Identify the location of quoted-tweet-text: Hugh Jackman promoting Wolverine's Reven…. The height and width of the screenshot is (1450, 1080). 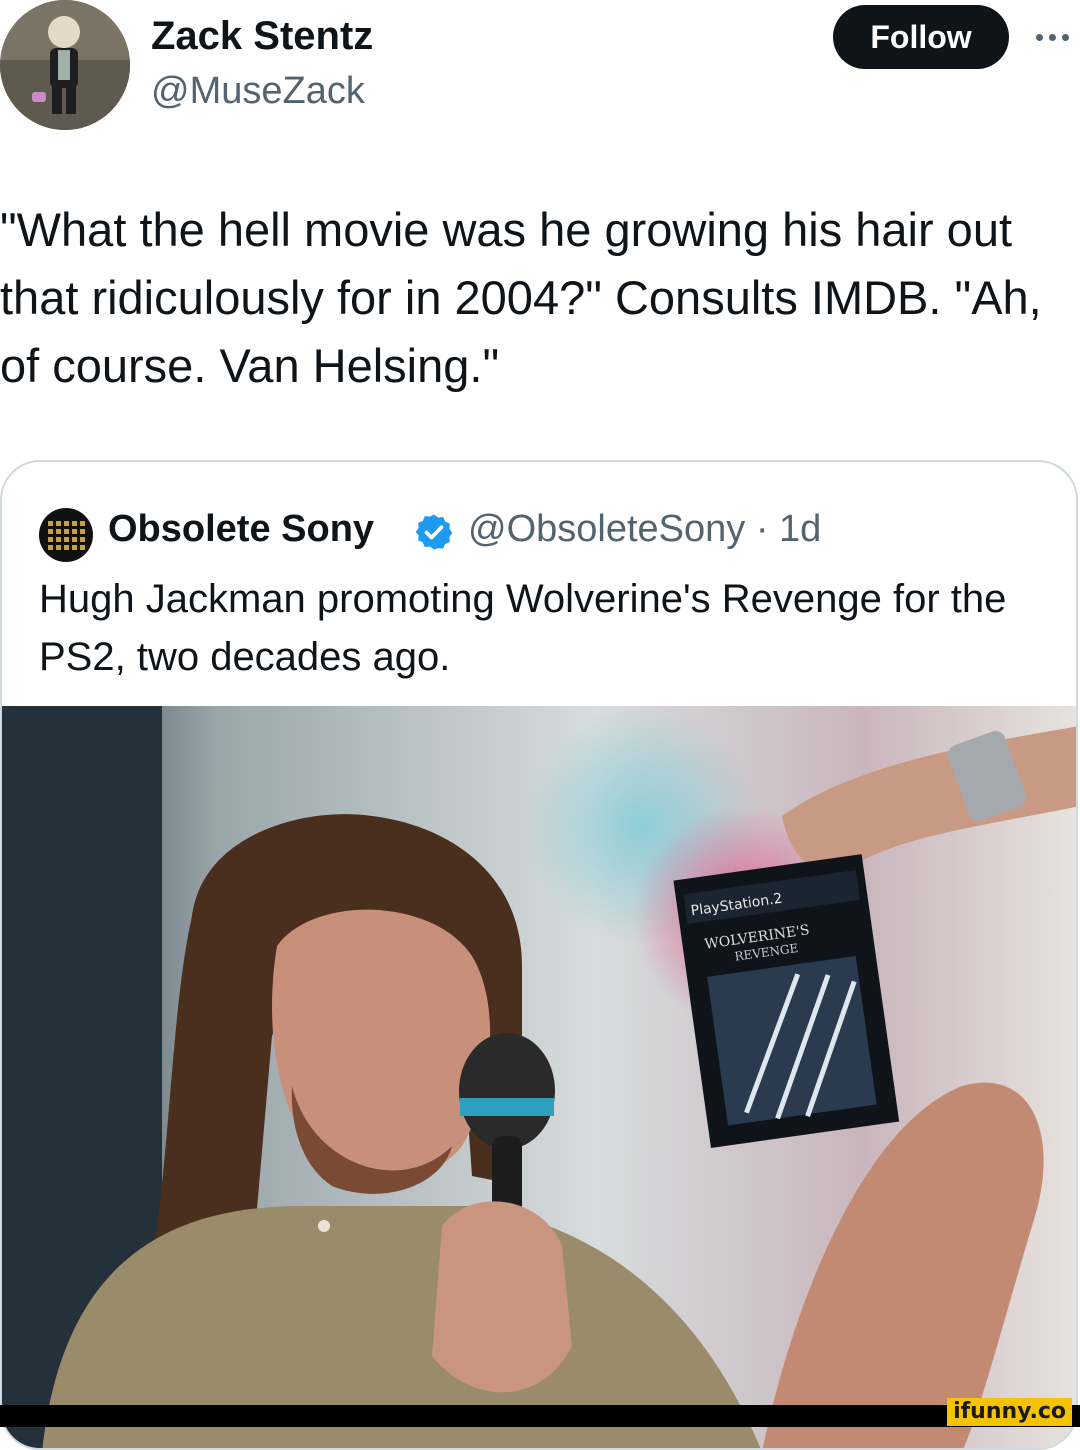
(523, 628).